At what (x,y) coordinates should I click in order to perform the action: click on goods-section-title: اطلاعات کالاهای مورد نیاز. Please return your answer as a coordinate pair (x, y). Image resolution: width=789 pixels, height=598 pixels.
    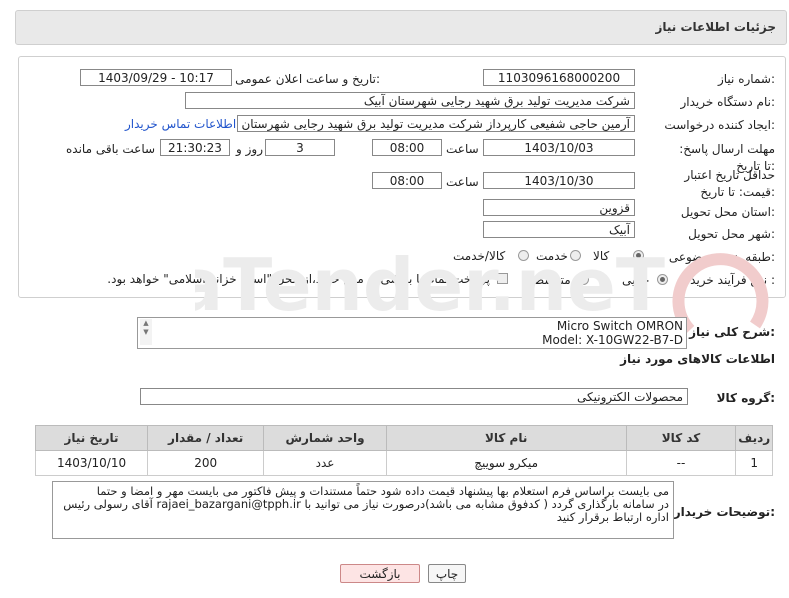
    Looking at the image, I should click on (697, 359).